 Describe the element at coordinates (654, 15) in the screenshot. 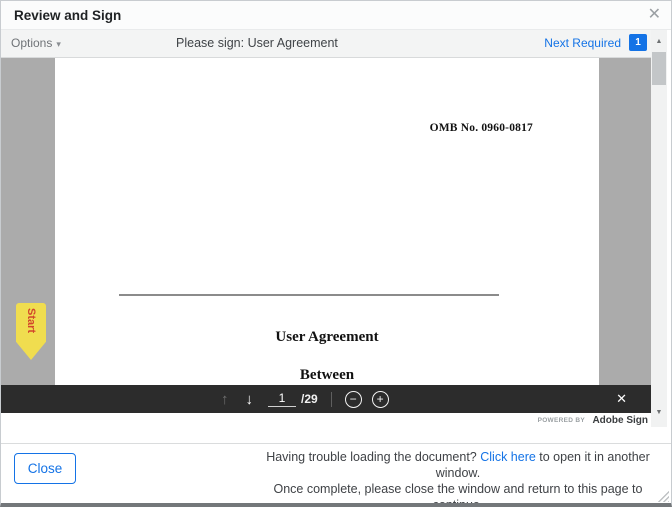

I see `close-icon: ✕` at that location.